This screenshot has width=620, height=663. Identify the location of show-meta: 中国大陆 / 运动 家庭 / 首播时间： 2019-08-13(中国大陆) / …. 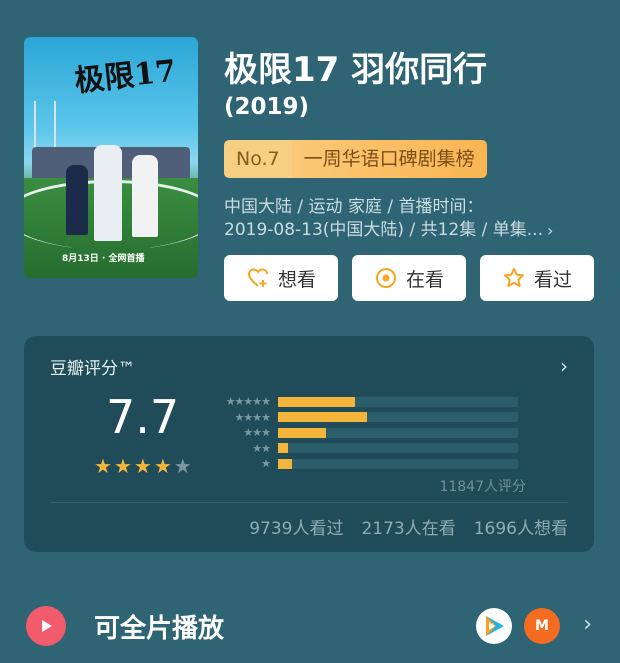
(402, 219).